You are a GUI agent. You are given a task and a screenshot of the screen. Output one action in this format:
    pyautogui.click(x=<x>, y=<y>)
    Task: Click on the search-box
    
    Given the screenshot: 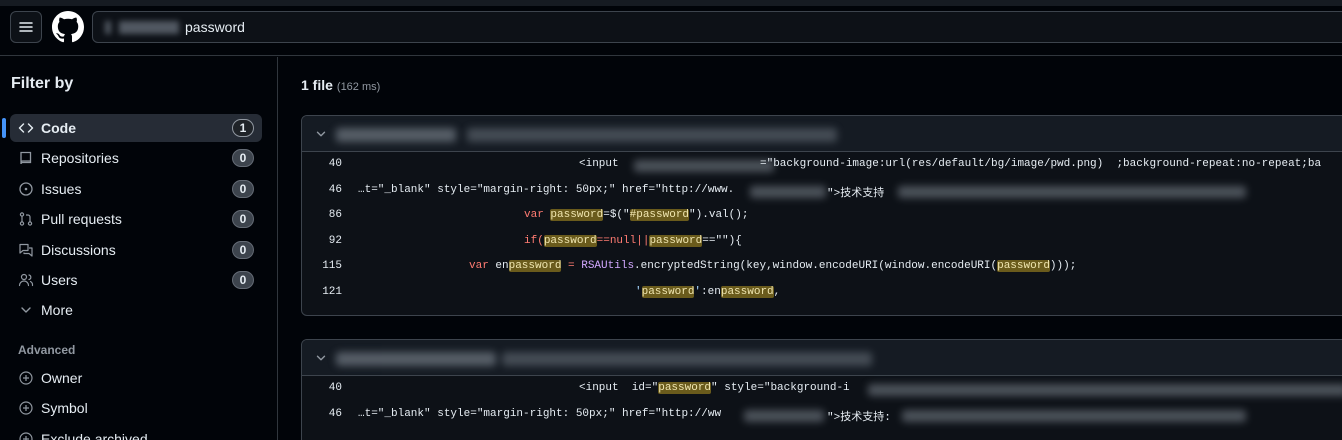 What is the action you would take?
    pyautogui.click(x=717, y=27)
    